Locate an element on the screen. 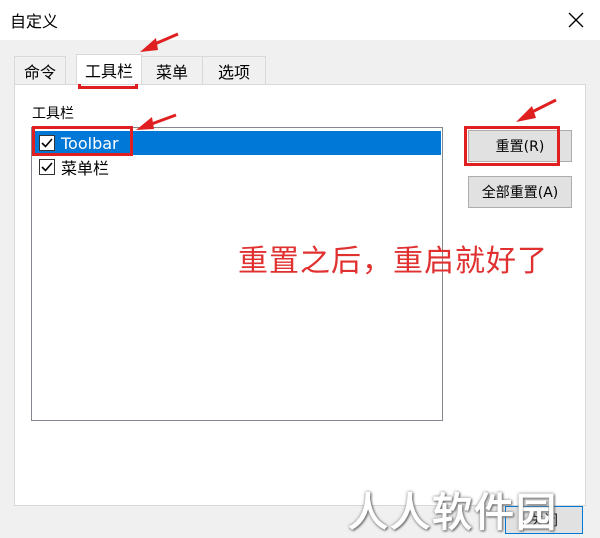  tab-toolbars: 工具栏 is located at coordinates (109, 69).